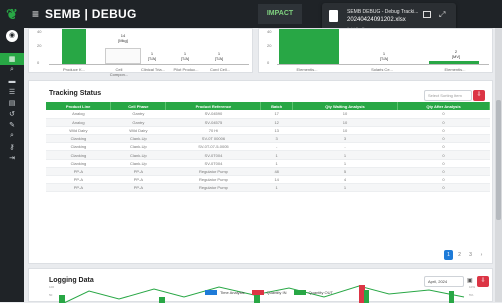 The width and height of the screenshot is (502, 303). Describe the element at coordinates (268, 188) in the screenshot. I see `table-row: PP-A PP-A Regulator Pump 1 1 0` at that location.